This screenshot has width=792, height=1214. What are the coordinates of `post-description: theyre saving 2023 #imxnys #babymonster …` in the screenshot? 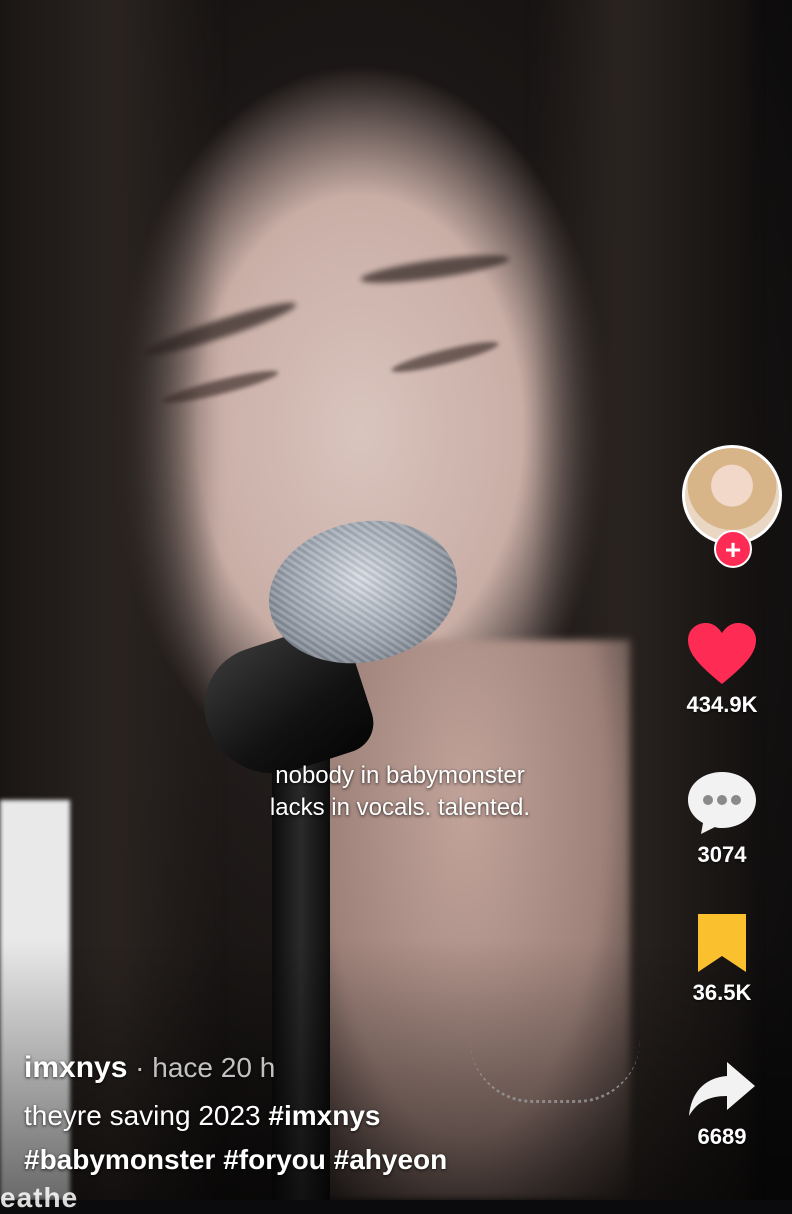 It's located at (344, 1138).